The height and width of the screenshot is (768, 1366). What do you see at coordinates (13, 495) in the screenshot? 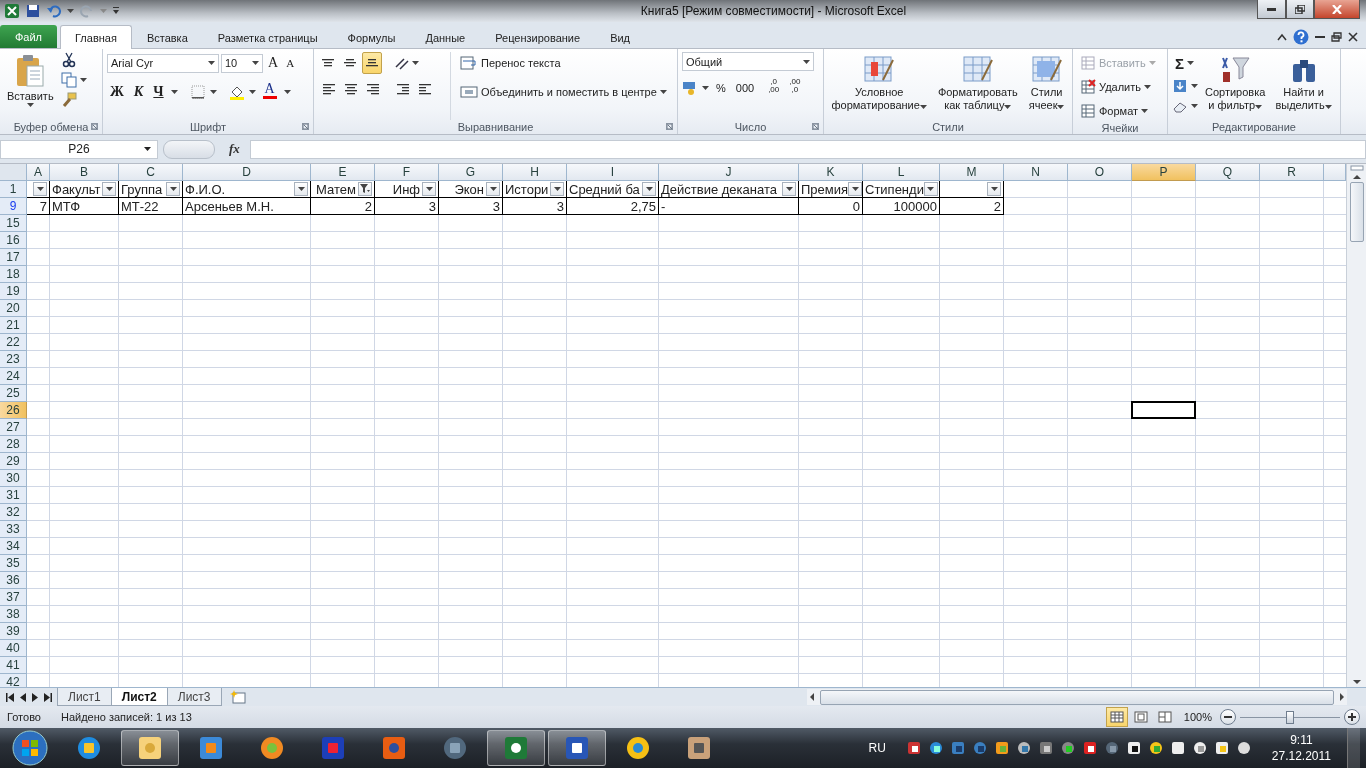
I see `row-header: 31` at bounding box center [13, 495].